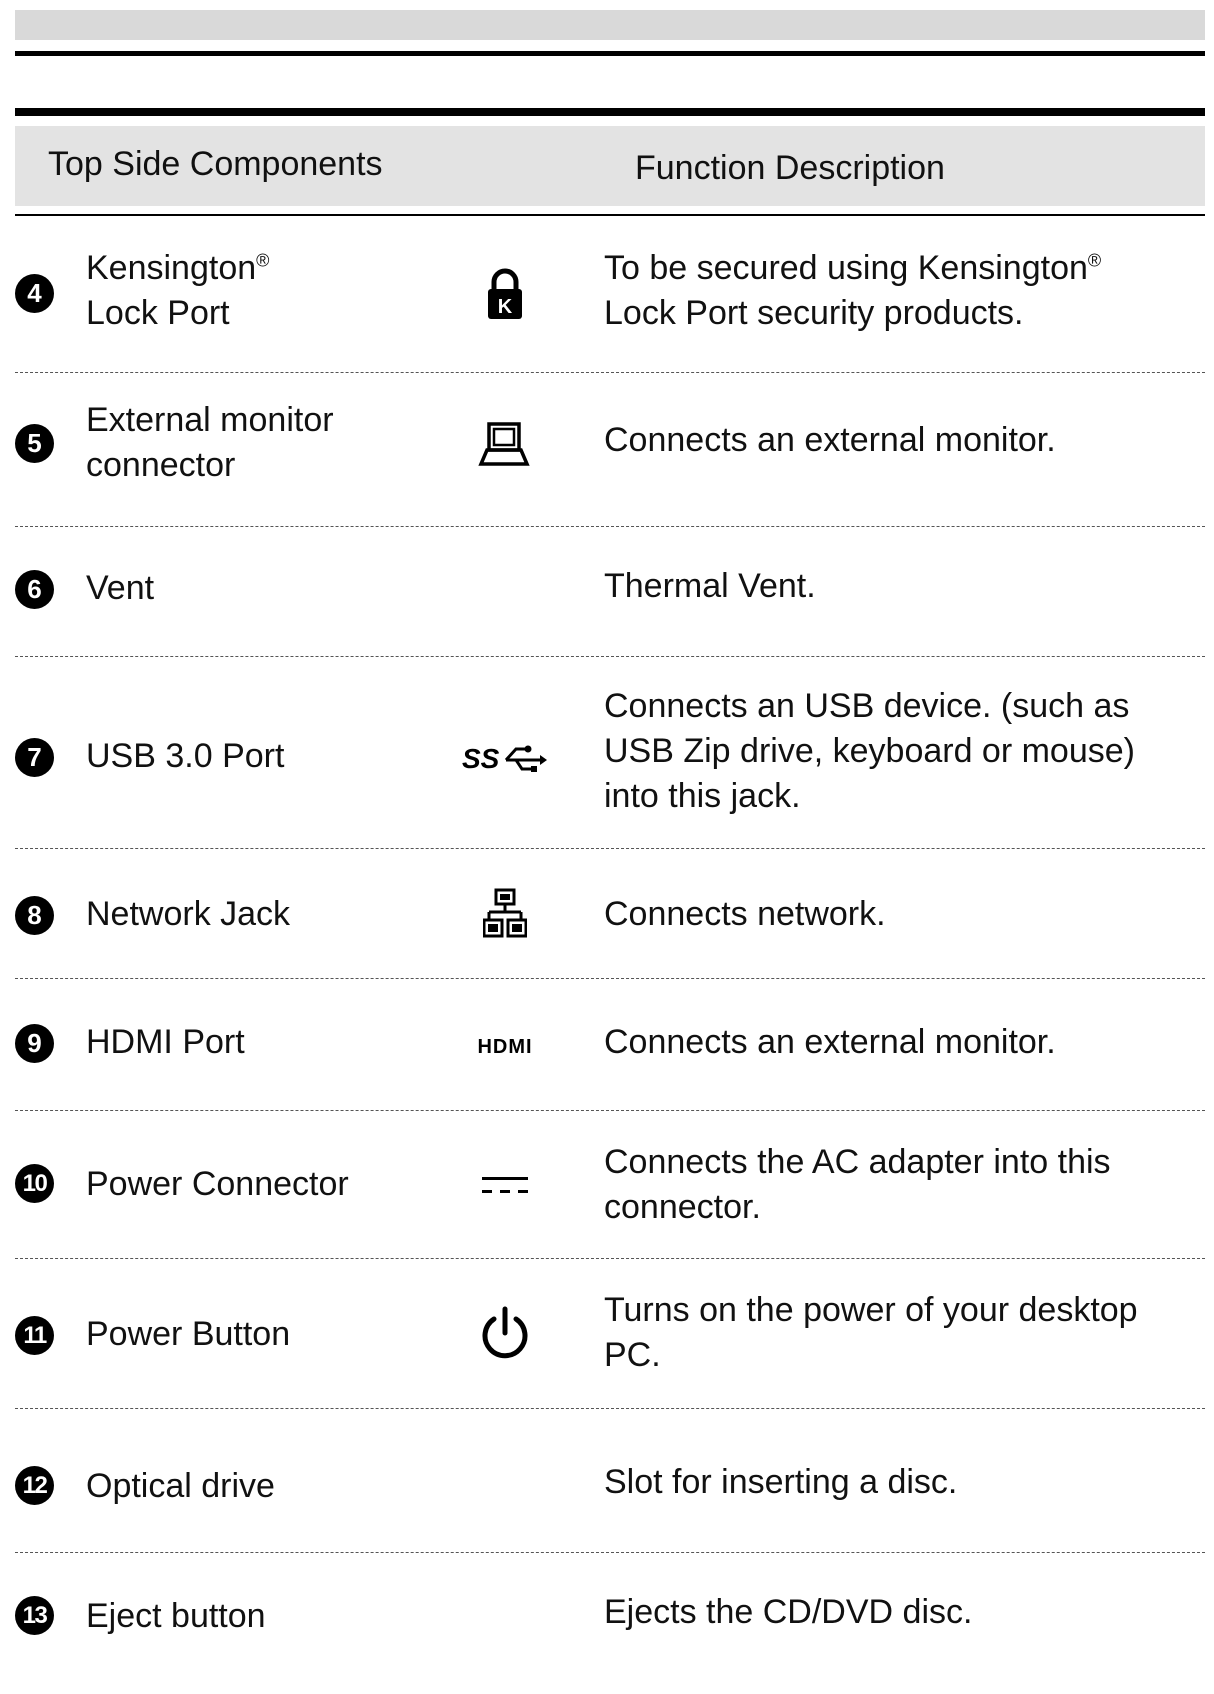 The image size is (1214, 1694). What do you see at coordinates (871, 1332) in the screenshot?
I see `component-description: Turns on the power of your desktop PC.` at bounding box center [871, 1332].